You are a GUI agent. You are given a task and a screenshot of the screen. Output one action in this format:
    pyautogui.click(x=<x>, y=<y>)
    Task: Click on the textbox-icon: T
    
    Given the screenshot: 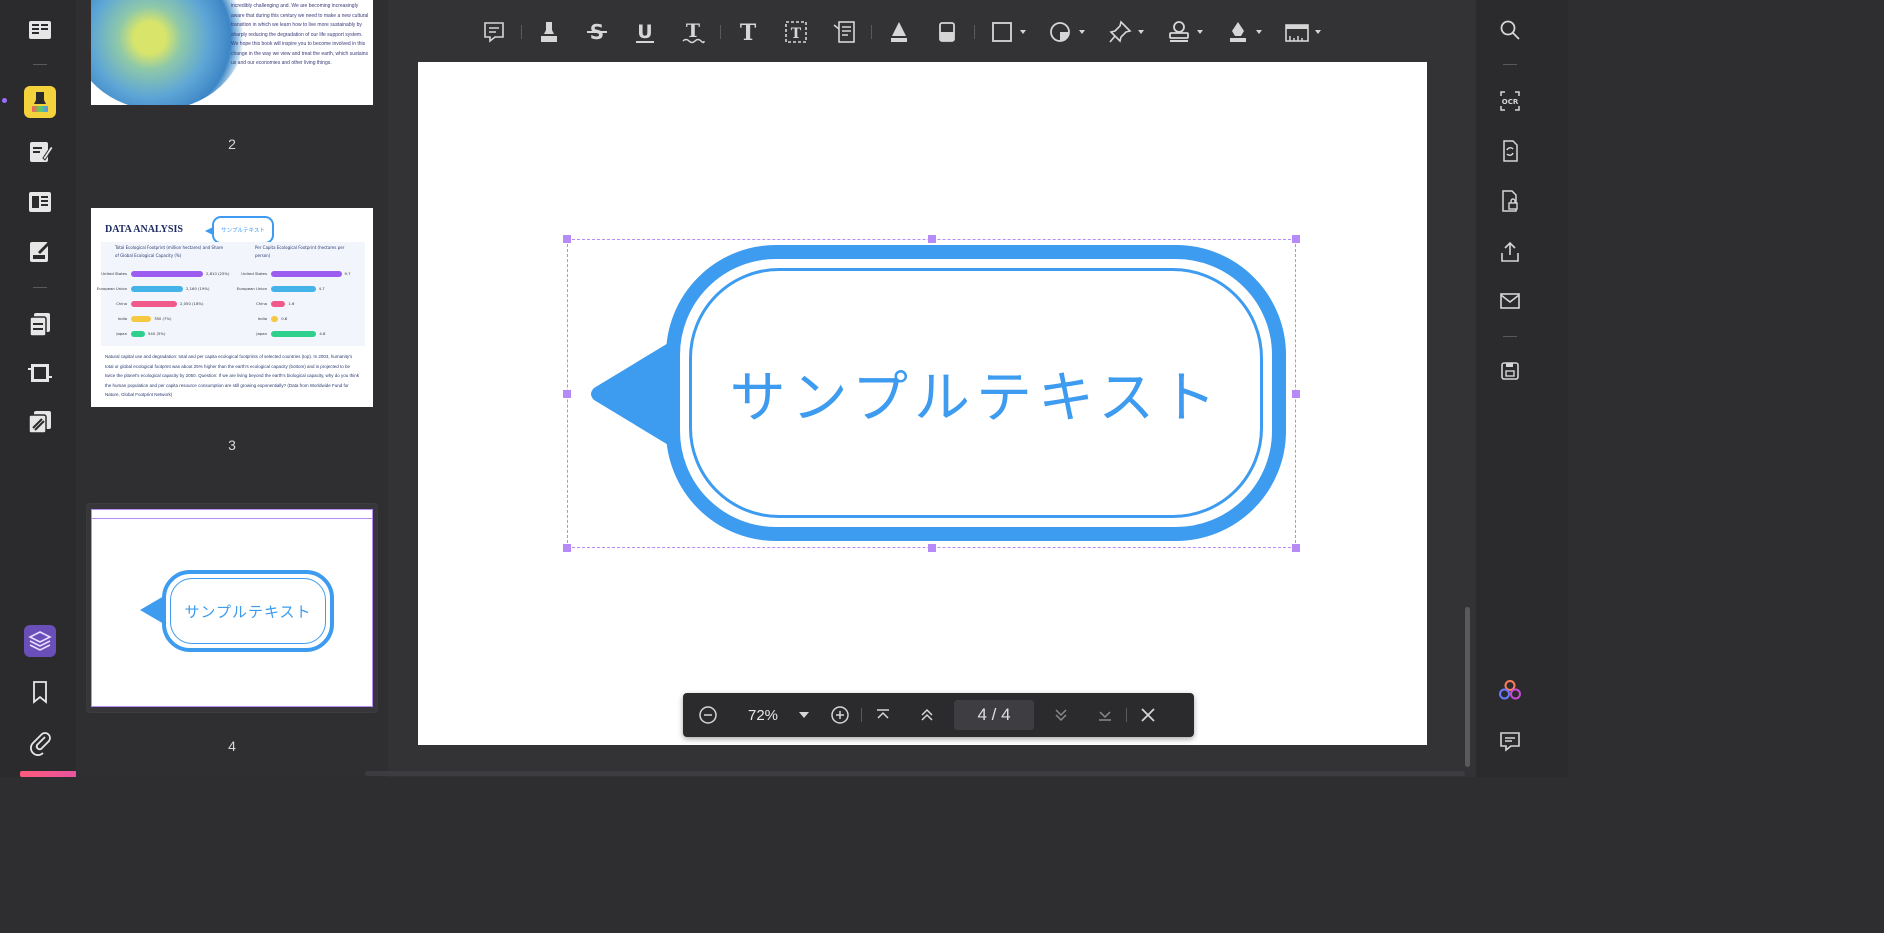 What is the action you would take?
    pyautogui.click(x=796, y=32)
    